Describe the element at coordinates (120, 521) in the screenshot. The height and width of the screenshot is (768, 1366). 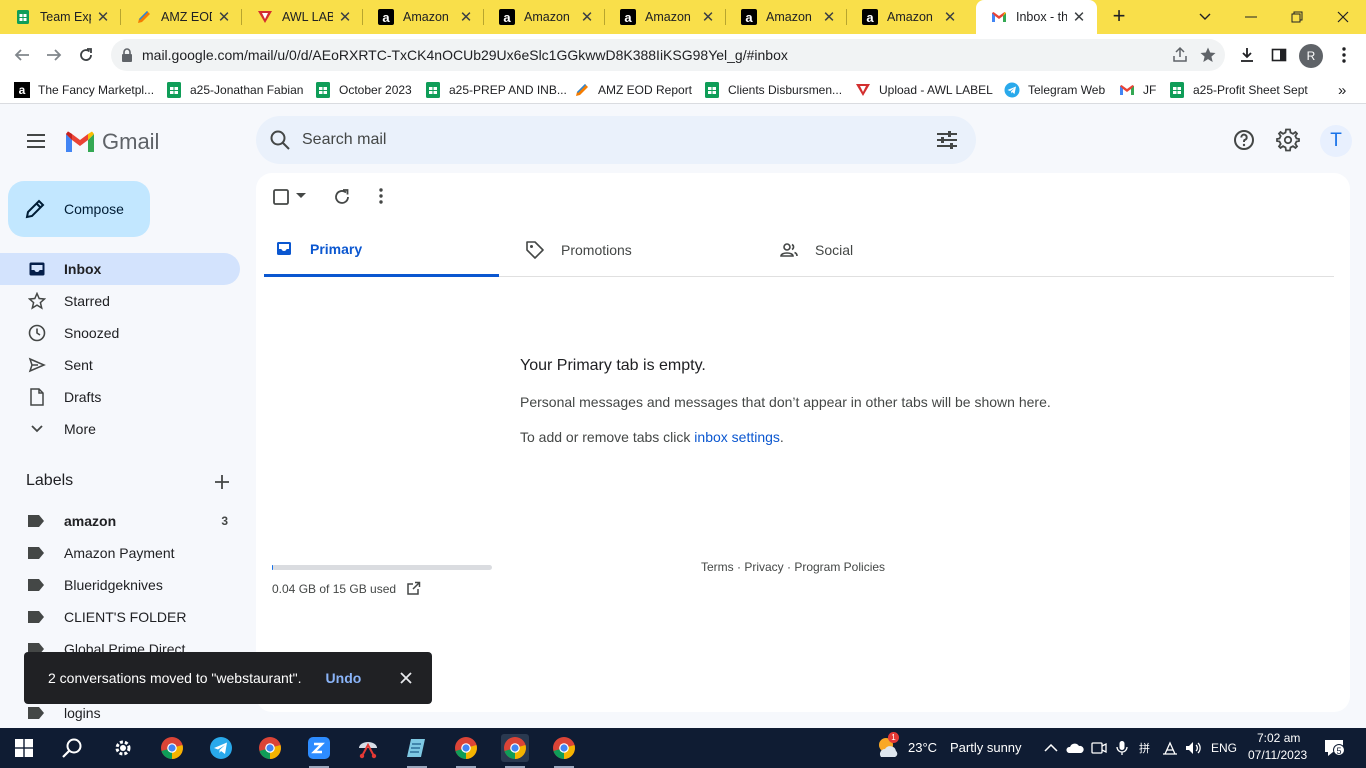
I see `label-item: amazon 3` at that location.